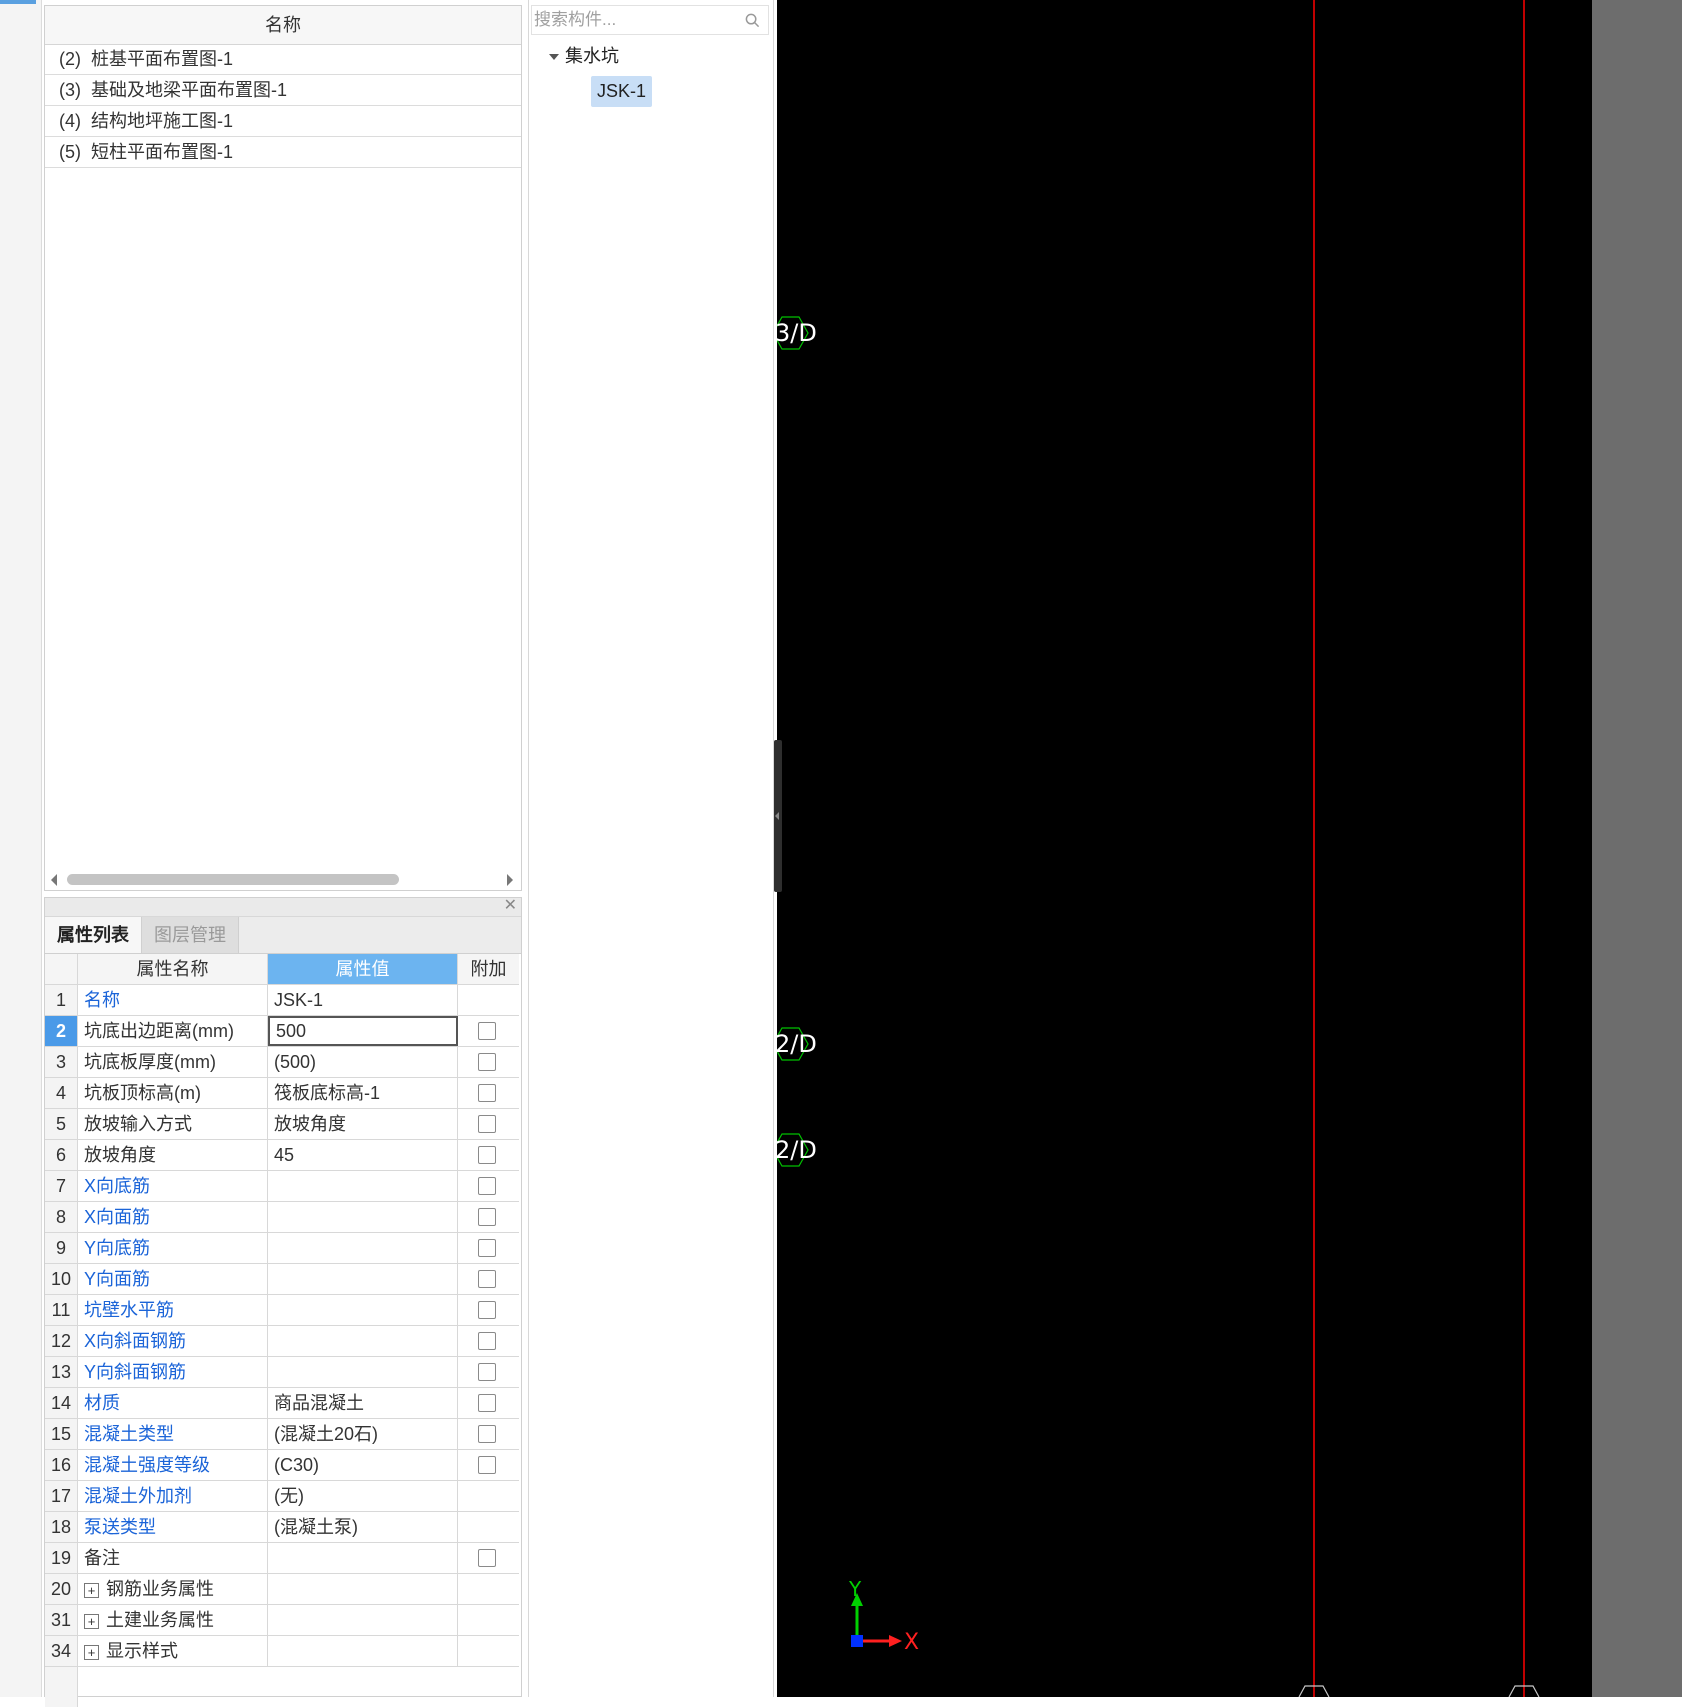 The image size is (1682, 1707). Describe the element at coordinates (363, 1031) in the screenshot. I see `property-value-editor: 500` at that location.